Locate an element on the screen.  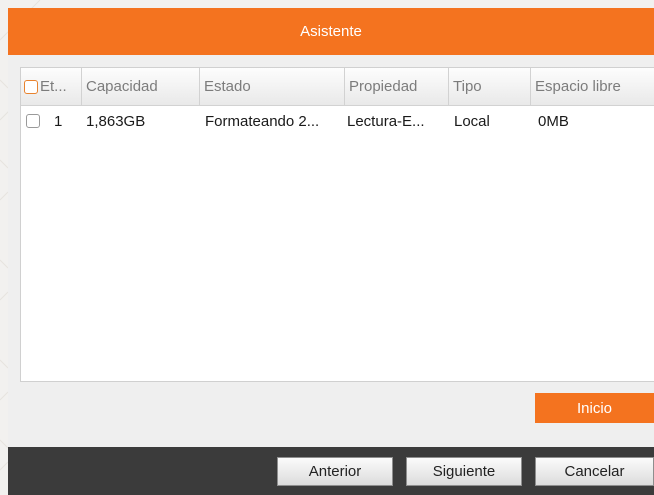
row-checkbox-cell is located at coordinates (36, 121).